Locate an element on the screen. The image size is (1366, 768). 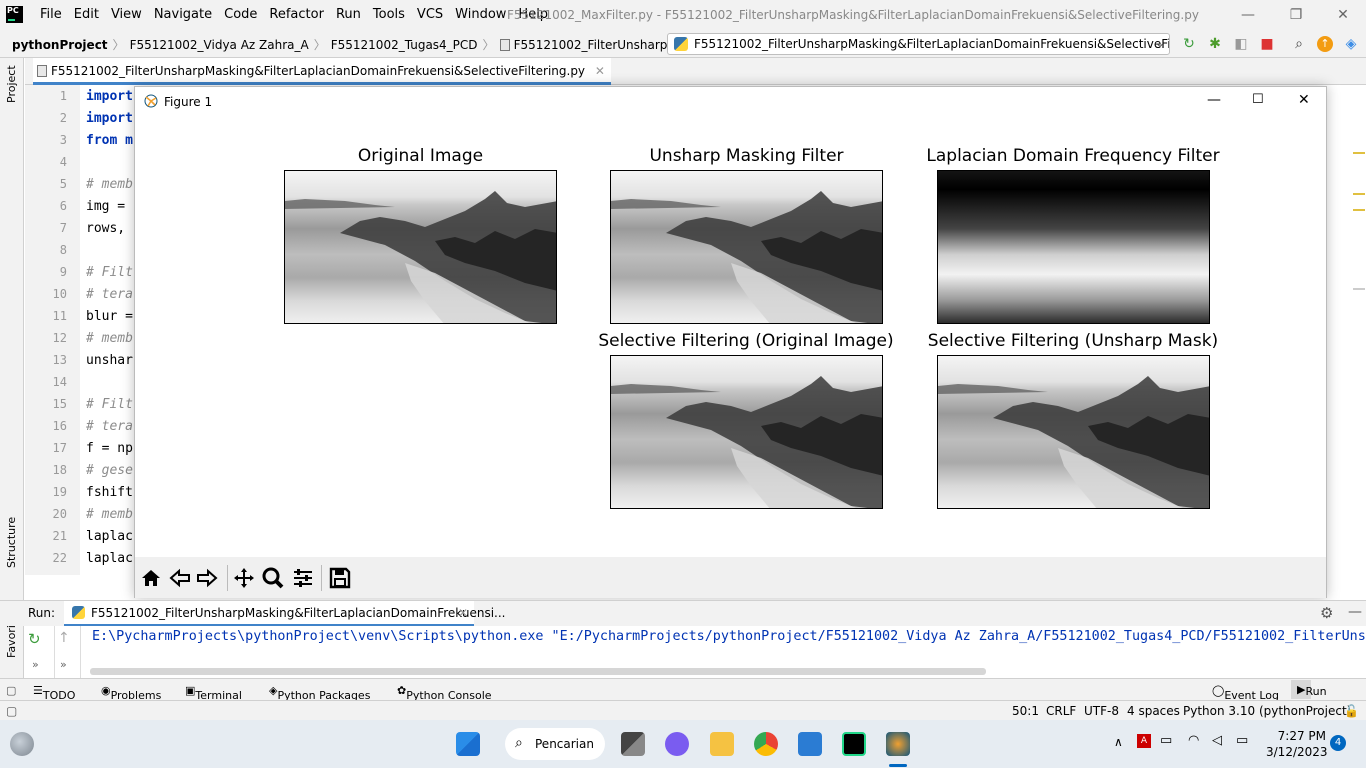
code-line: f = np is located at coordinates (109, 448).